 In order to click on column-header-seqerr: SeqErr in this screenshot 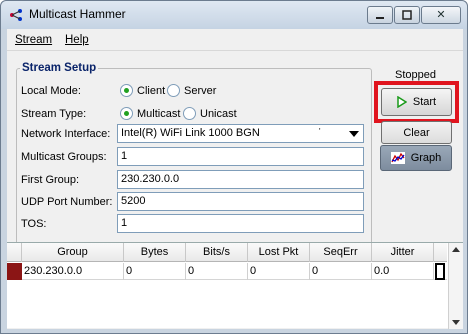, I will do `click(341, 252)`.